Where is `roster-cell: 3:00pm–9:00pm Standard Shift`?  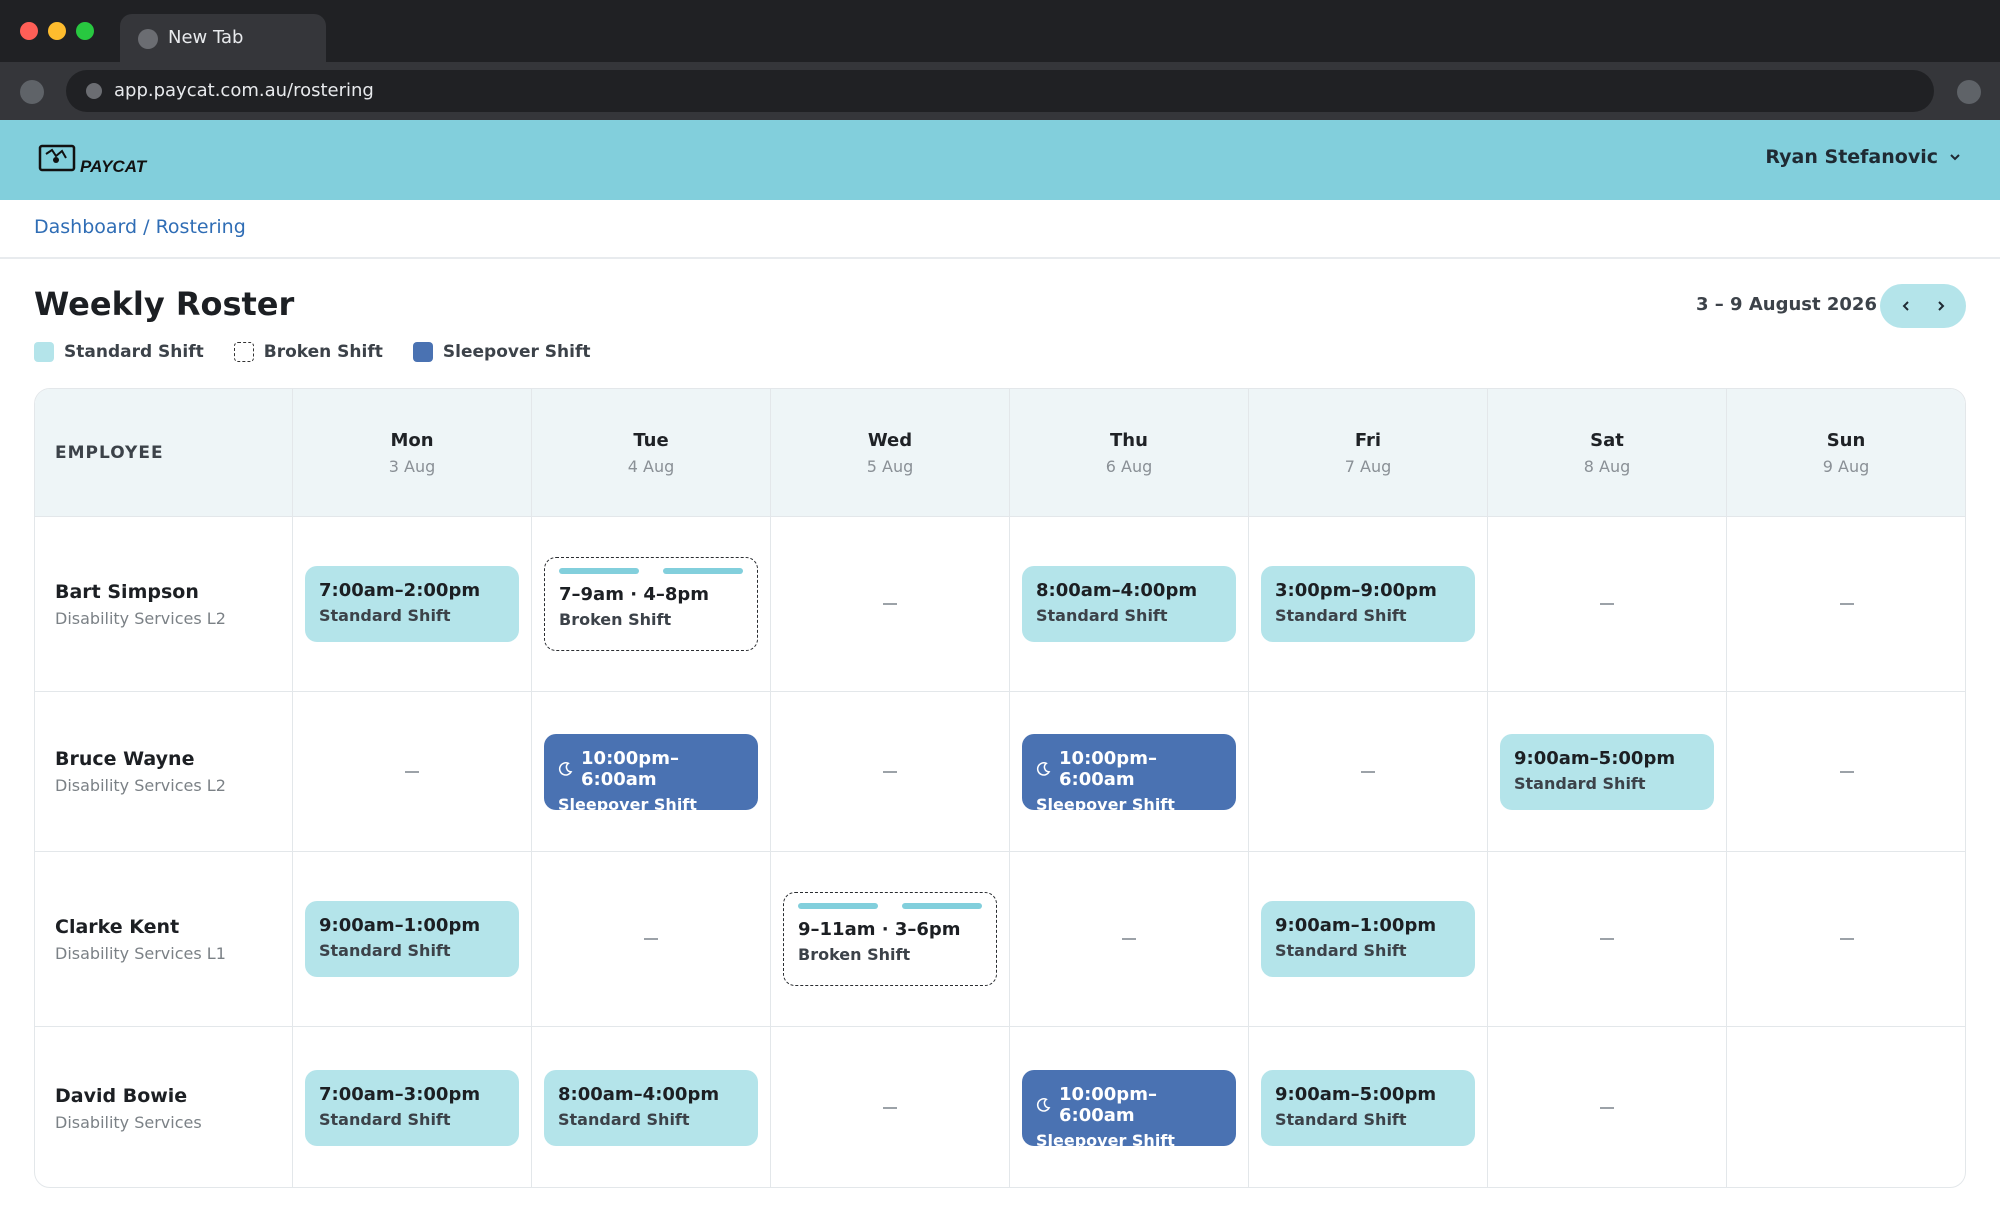
roster-cell: 3:00pm–9:00pm Standard Shift is located at coordinates (1368, 604).